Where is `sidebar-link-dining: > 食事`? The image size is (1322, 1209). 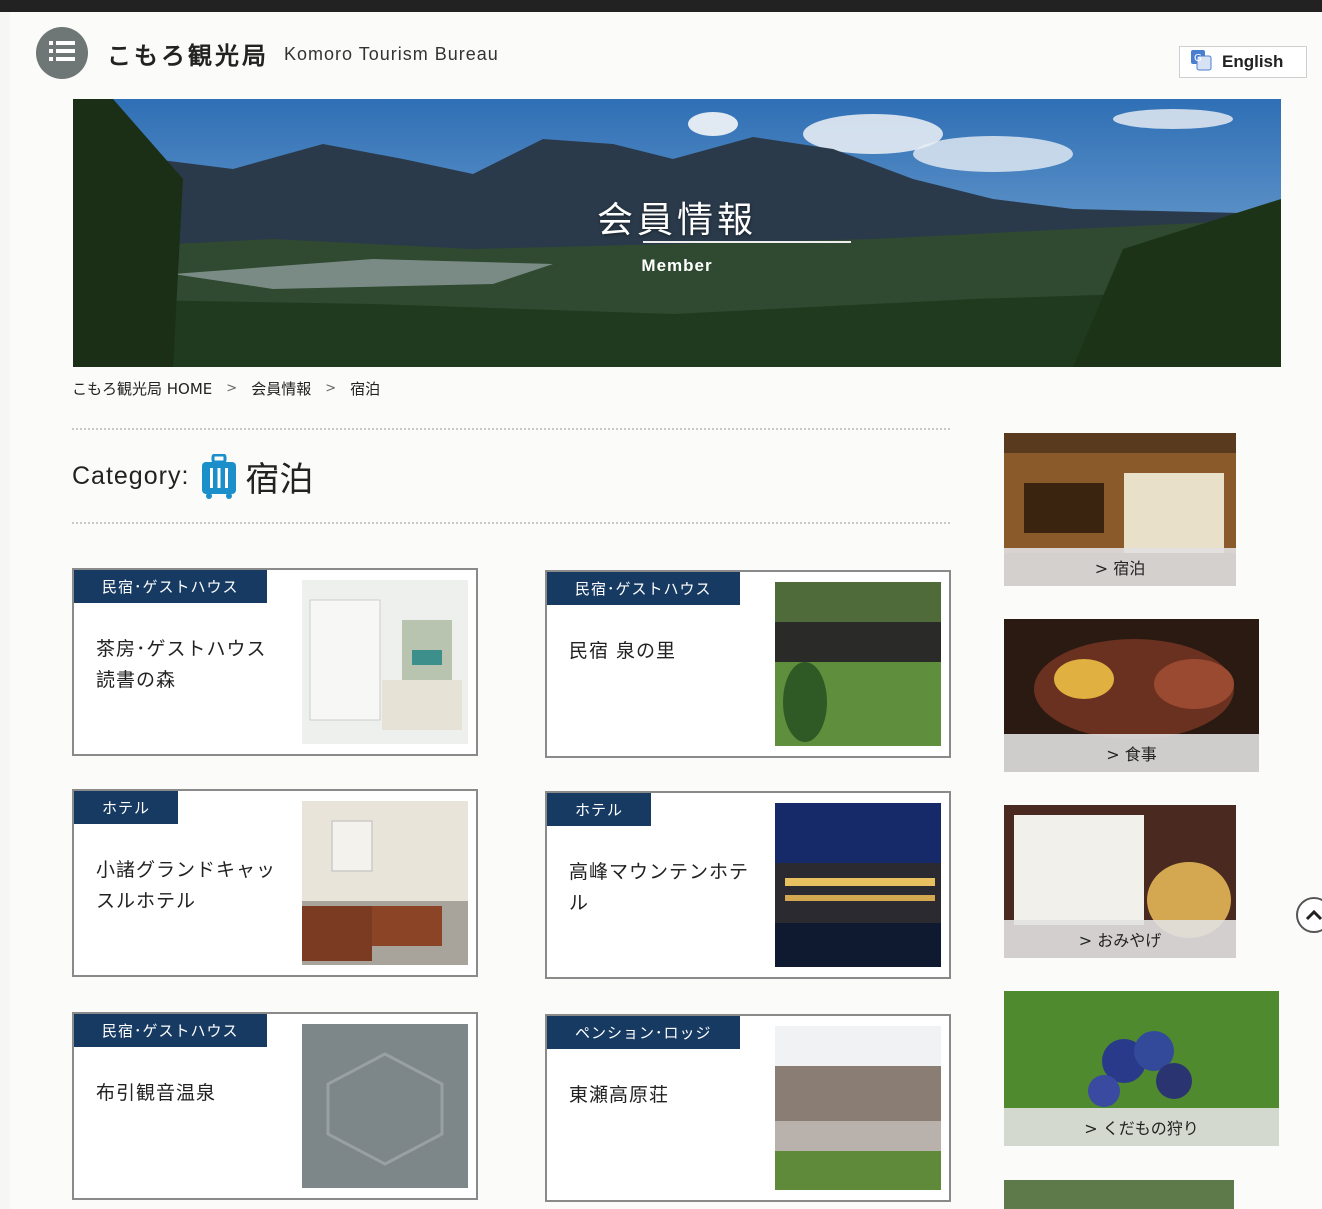
sidebar-link-dining: > 食事 is located at coordinates (1131, 695).